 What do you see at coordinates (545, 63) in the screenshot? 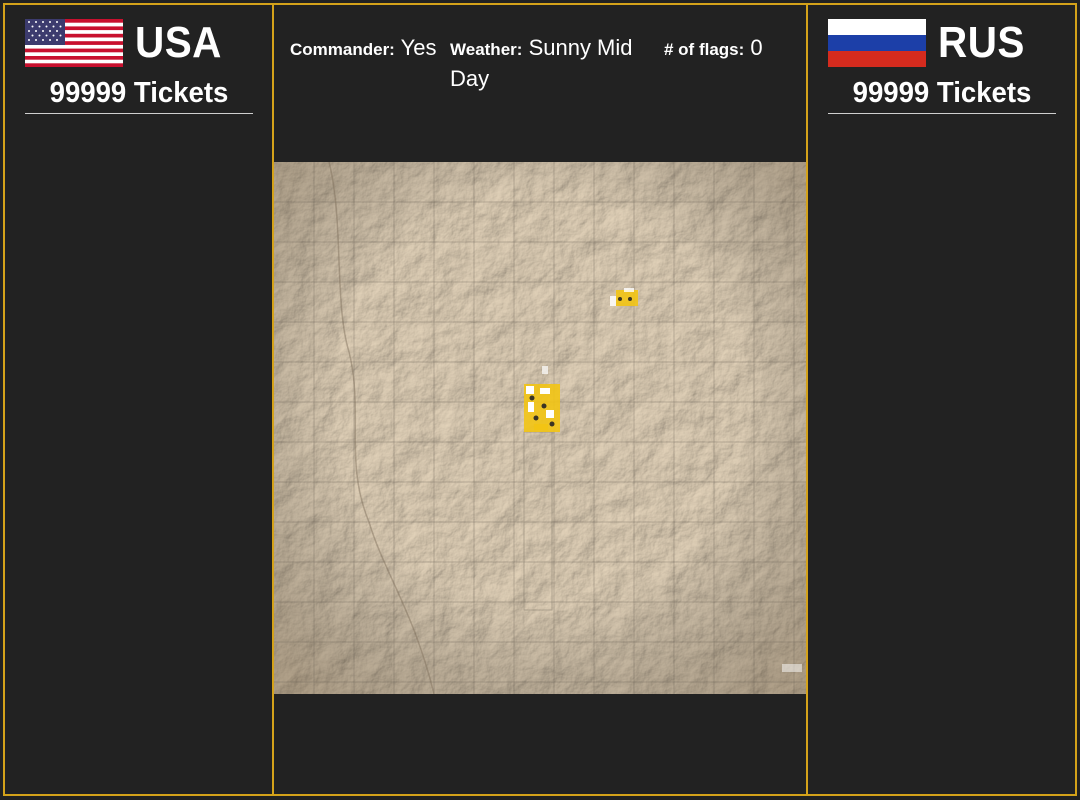
I see `weather-info: Weather: Sunny Mid Day` at bounding box center [545, 63].